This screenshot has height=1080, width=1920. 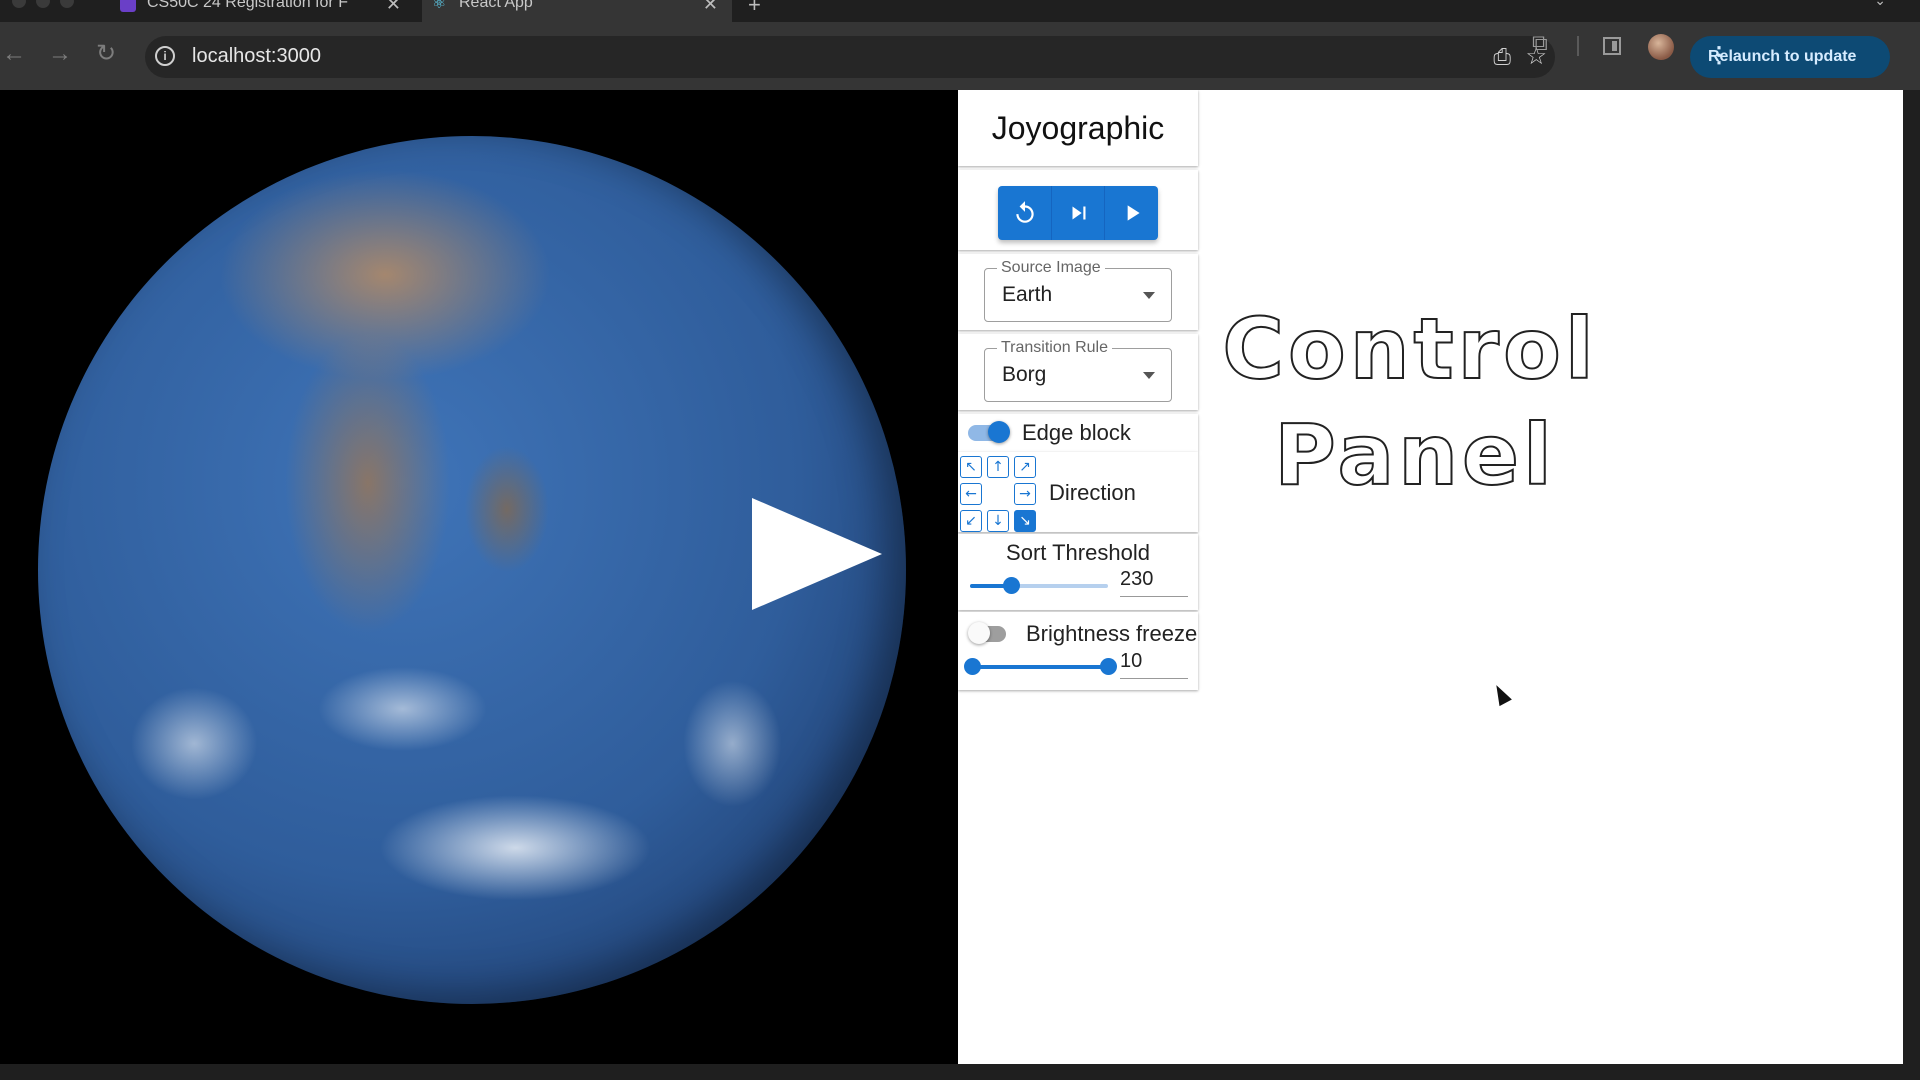 I want to click on brightness-freeze-toggle, so click(x=987, y=633).